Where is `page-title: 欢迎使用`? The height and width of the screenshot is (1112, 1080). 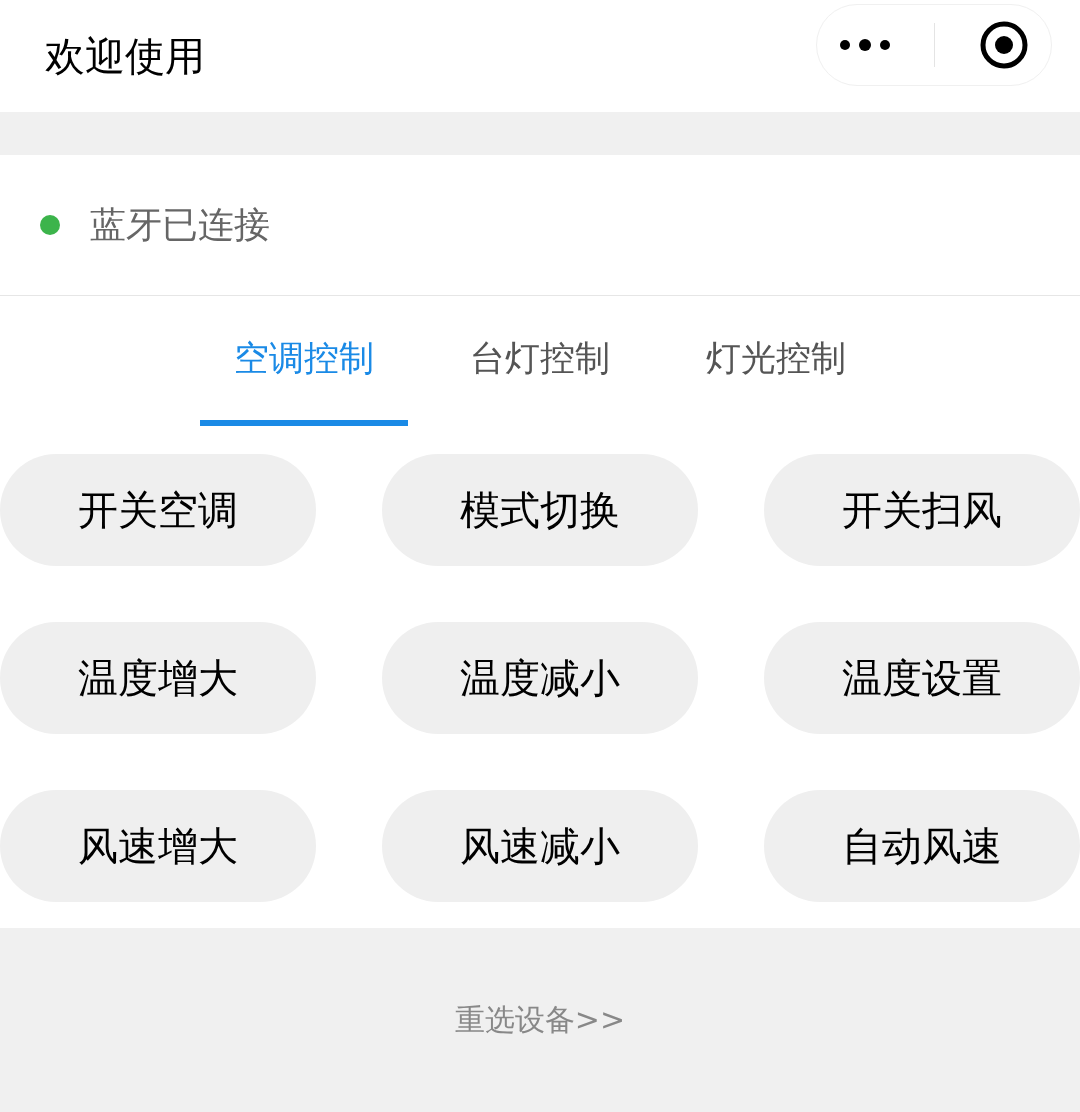 page-title: 欢迎使用 is located at coordinates (125, 56).